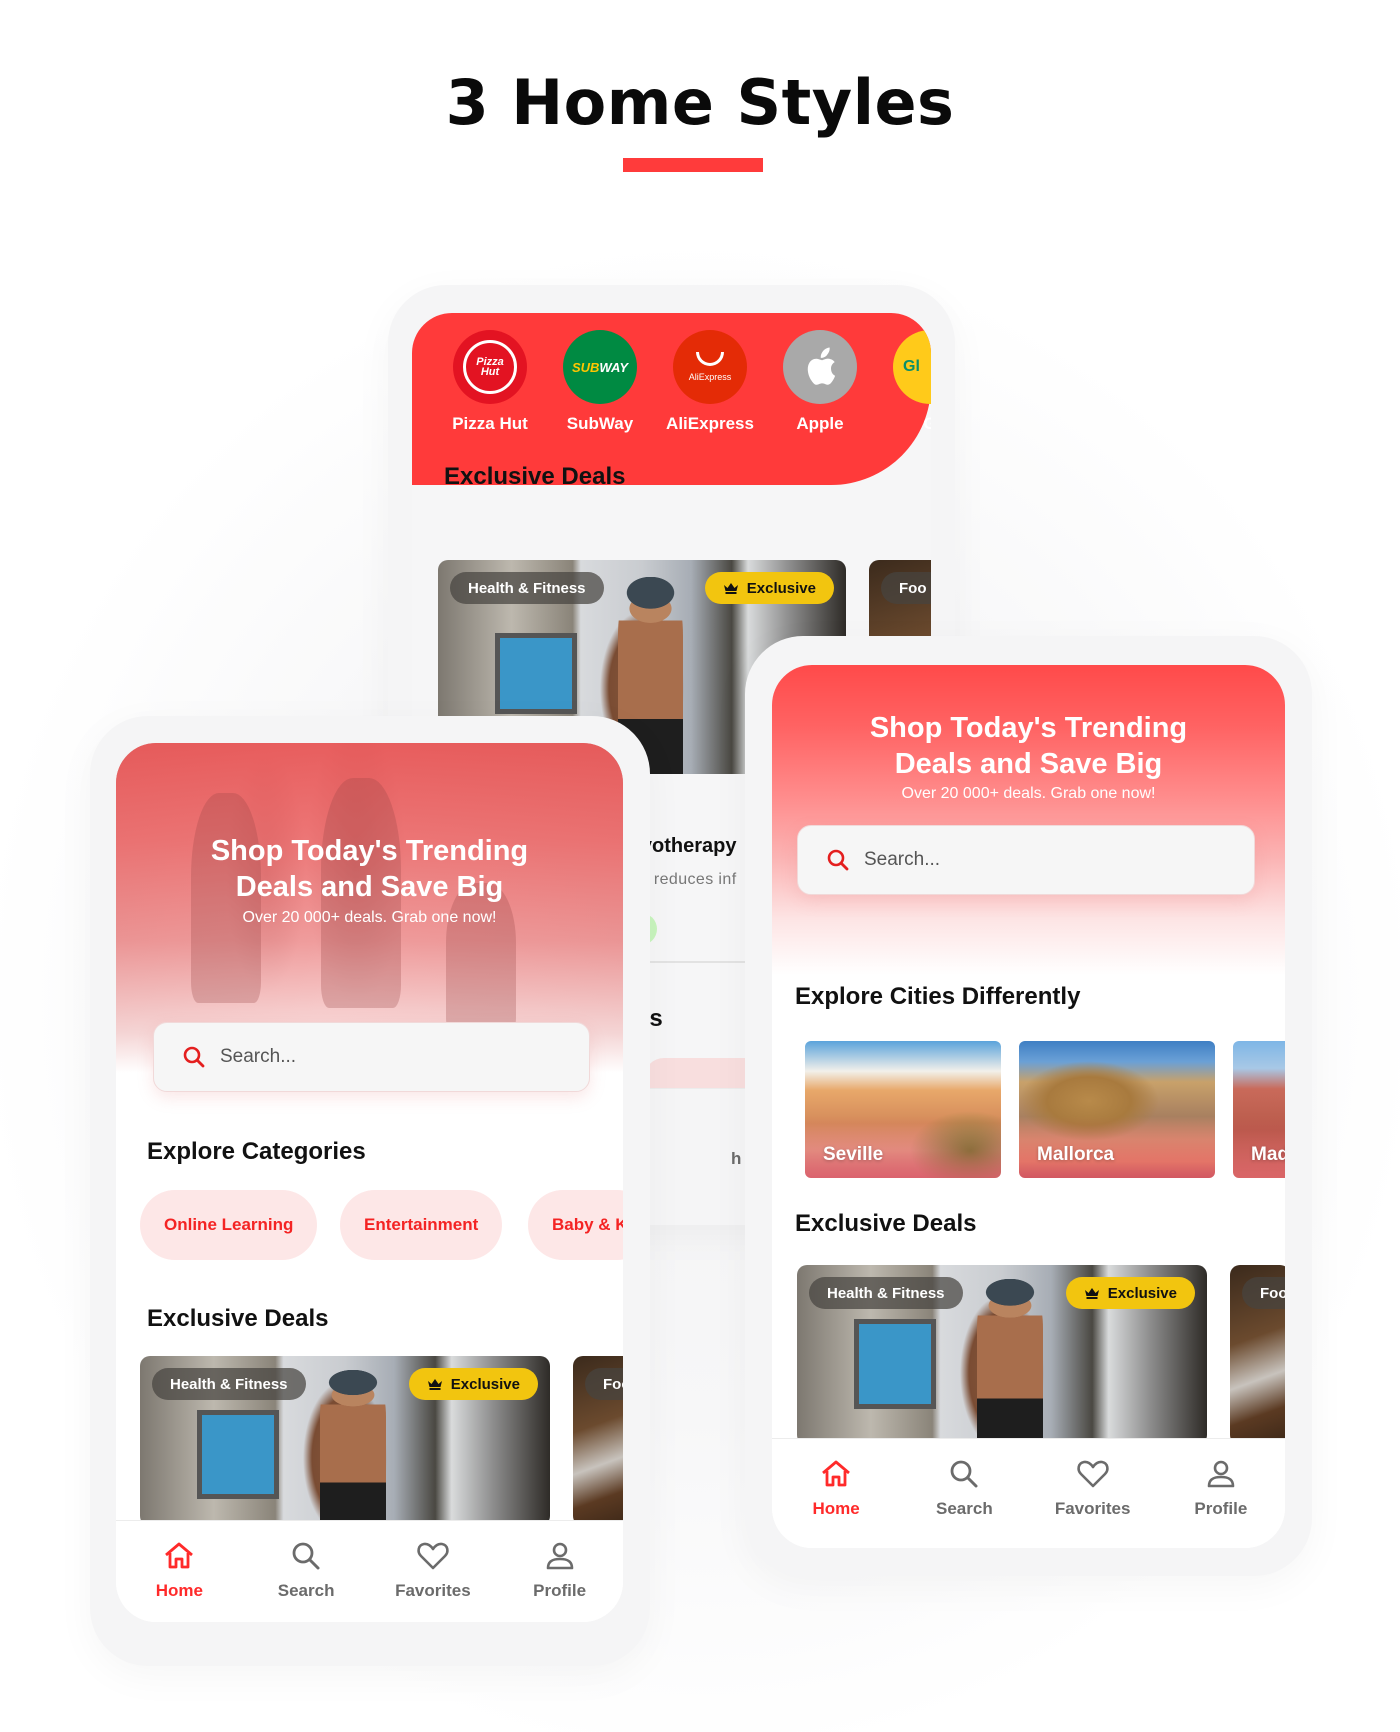 This screenshot has width=1400, height=1732. I want to click on gl-logo: Gl, so click(912, 367).